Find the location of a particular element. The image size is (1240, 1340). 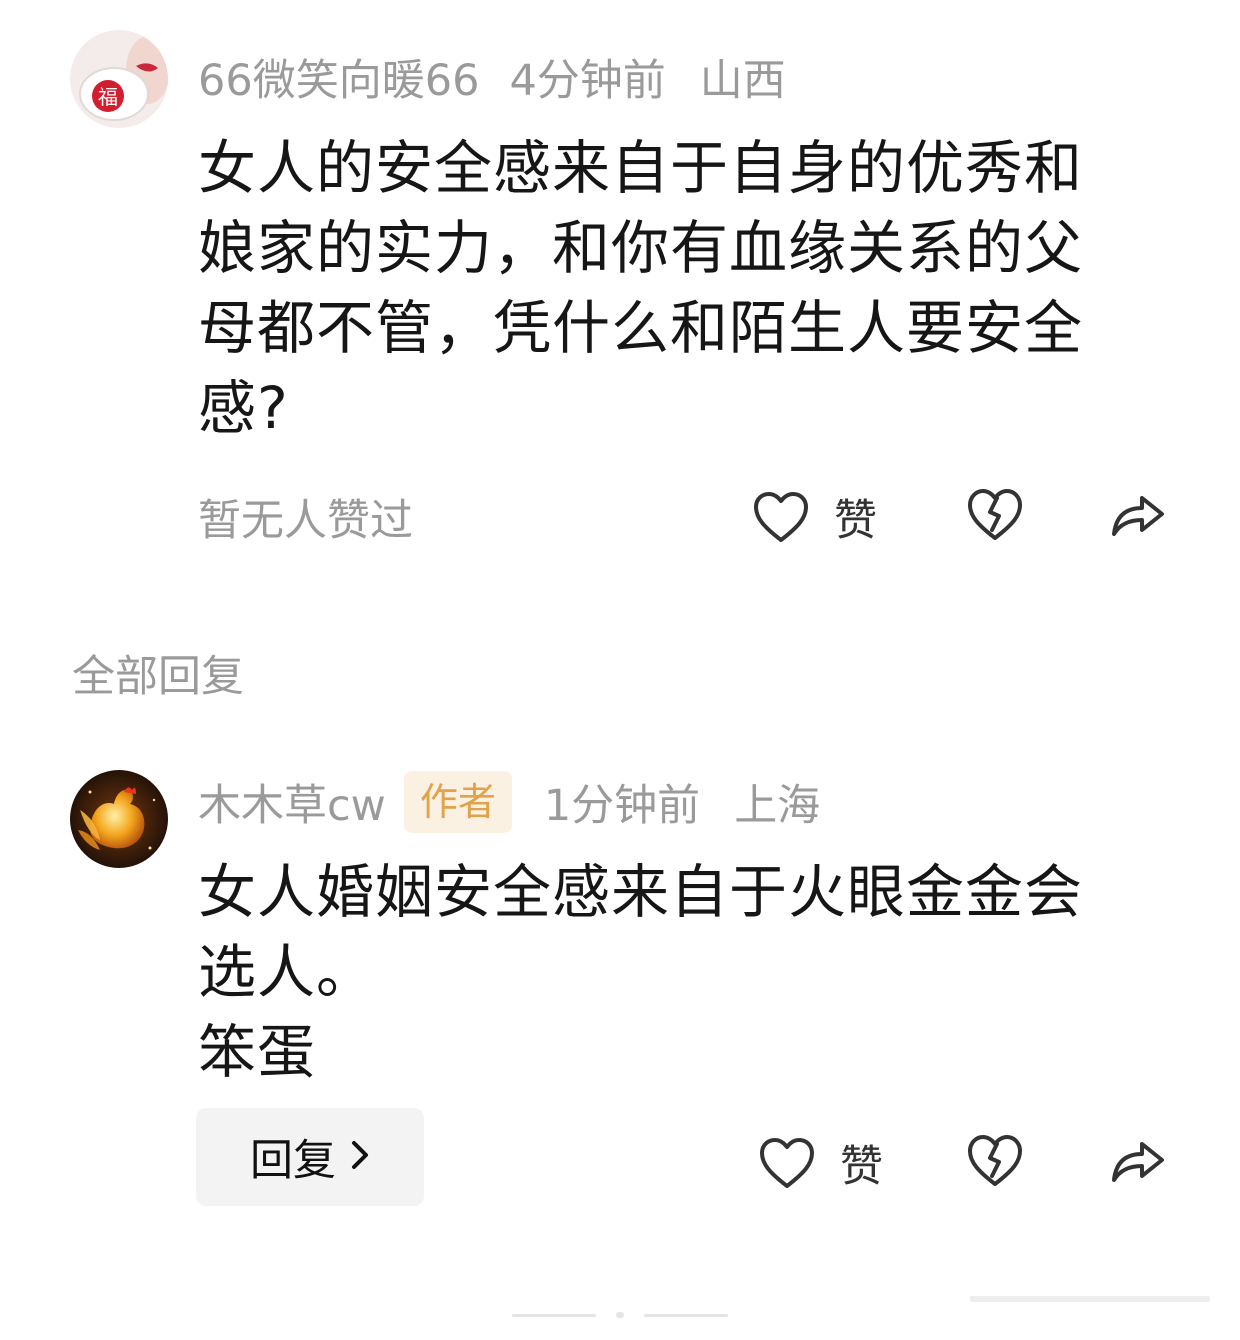

comment-like-button: 赞 is located at coordinates (814, 517).